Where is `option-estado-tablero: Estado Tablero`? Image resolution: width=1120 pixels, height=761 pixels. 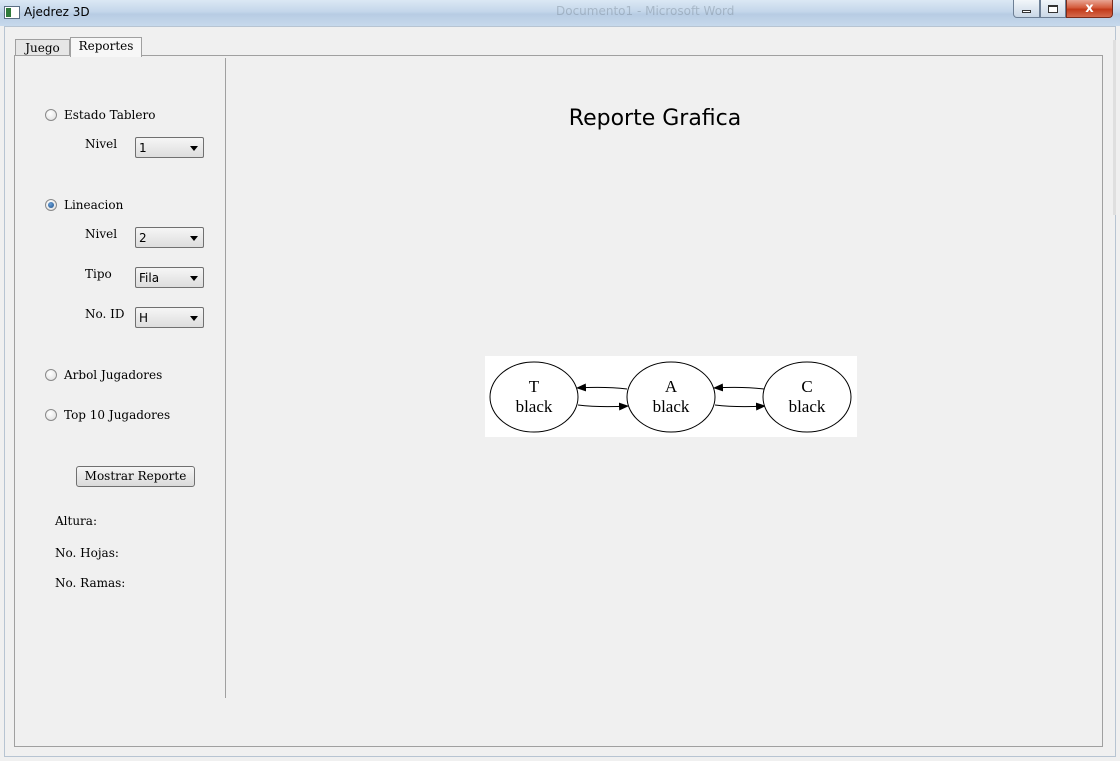
option-estado-tablero: Estado Tablero is located at coordinates (100, 115).